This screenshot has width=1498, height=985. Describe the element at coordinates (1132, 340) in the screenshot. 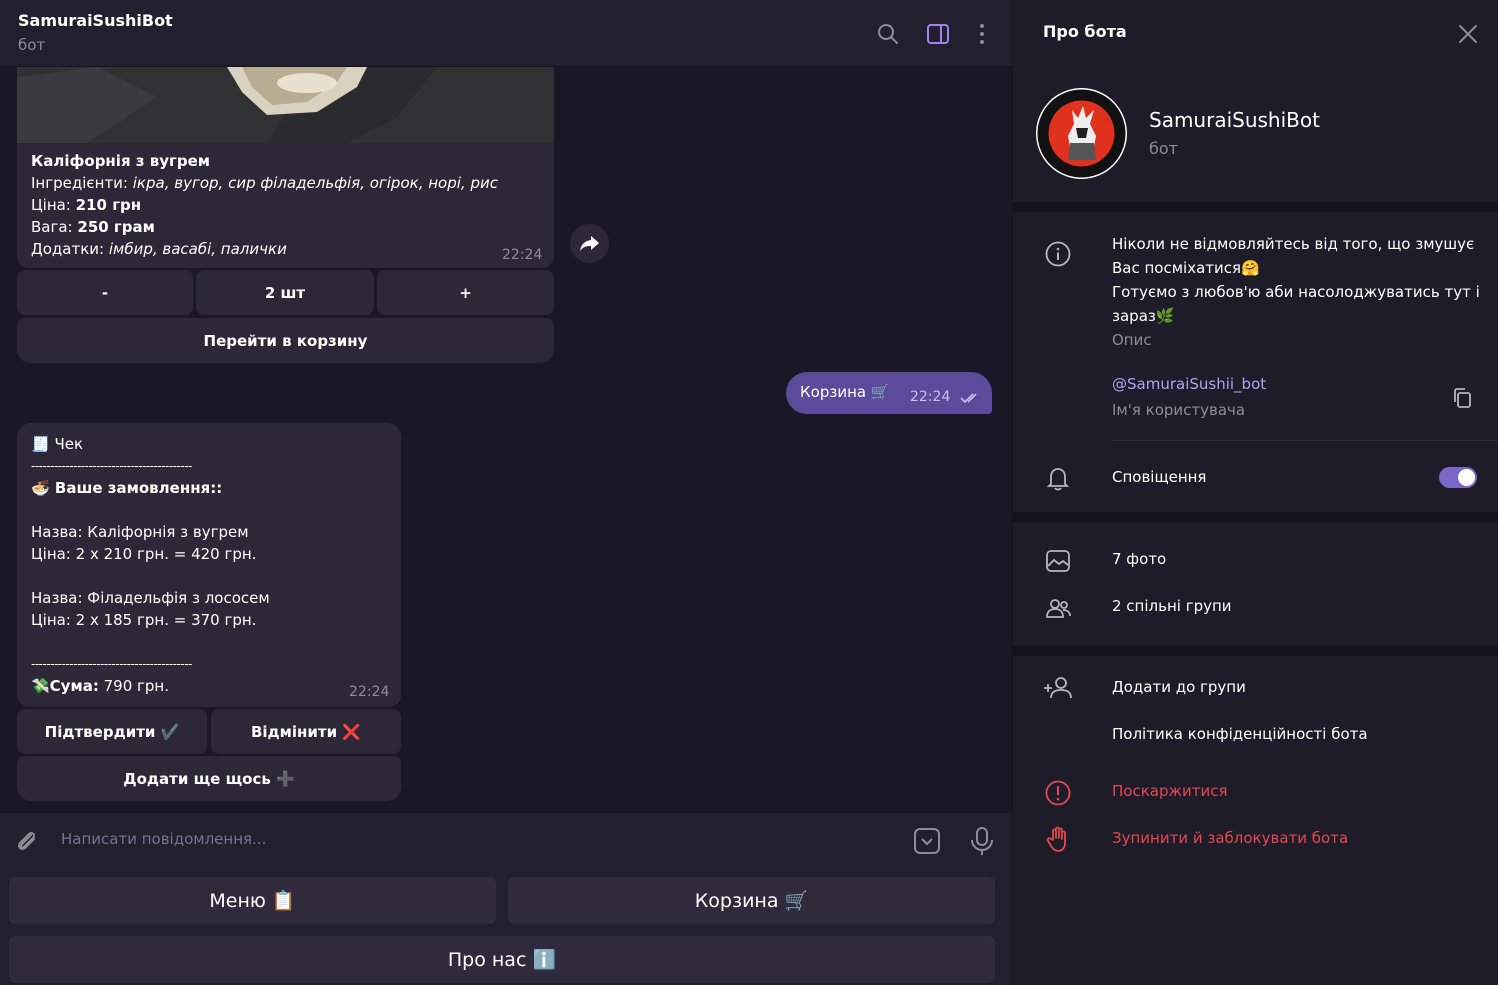

I see `description-caption: Опис` at that location.